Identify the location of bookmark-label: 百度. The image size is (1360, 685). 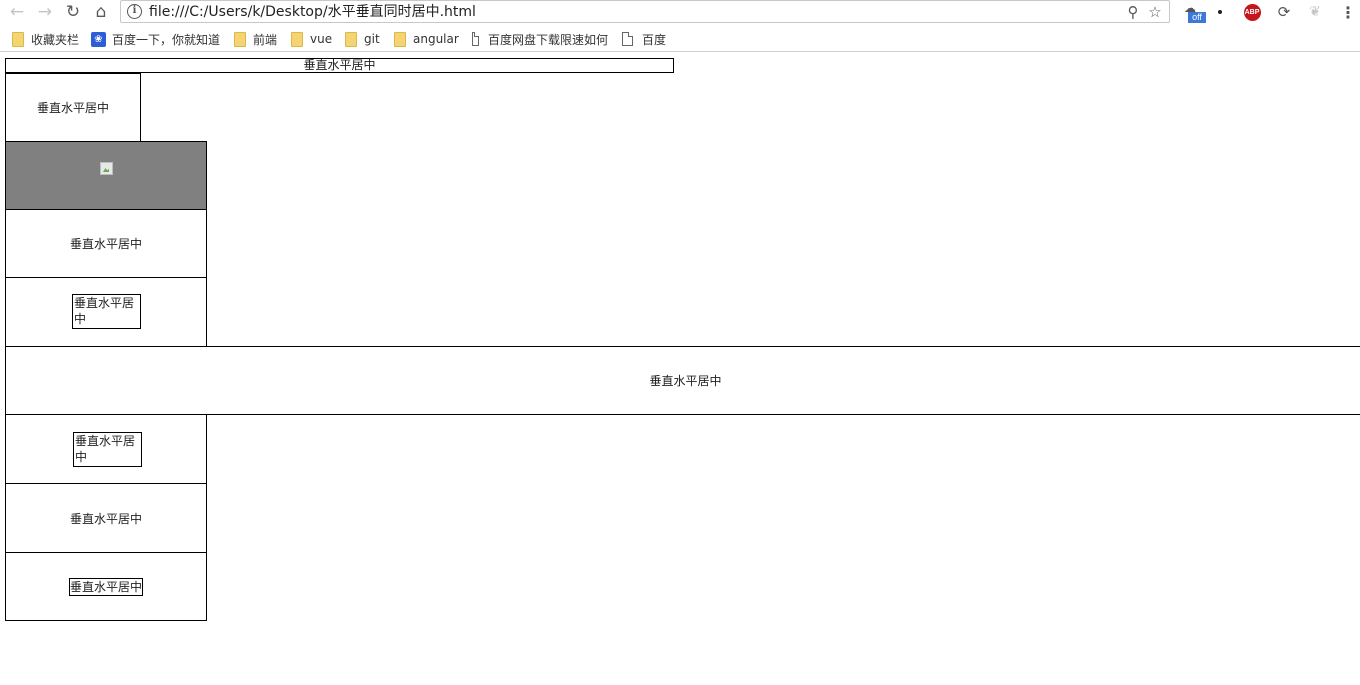
(654, 39).